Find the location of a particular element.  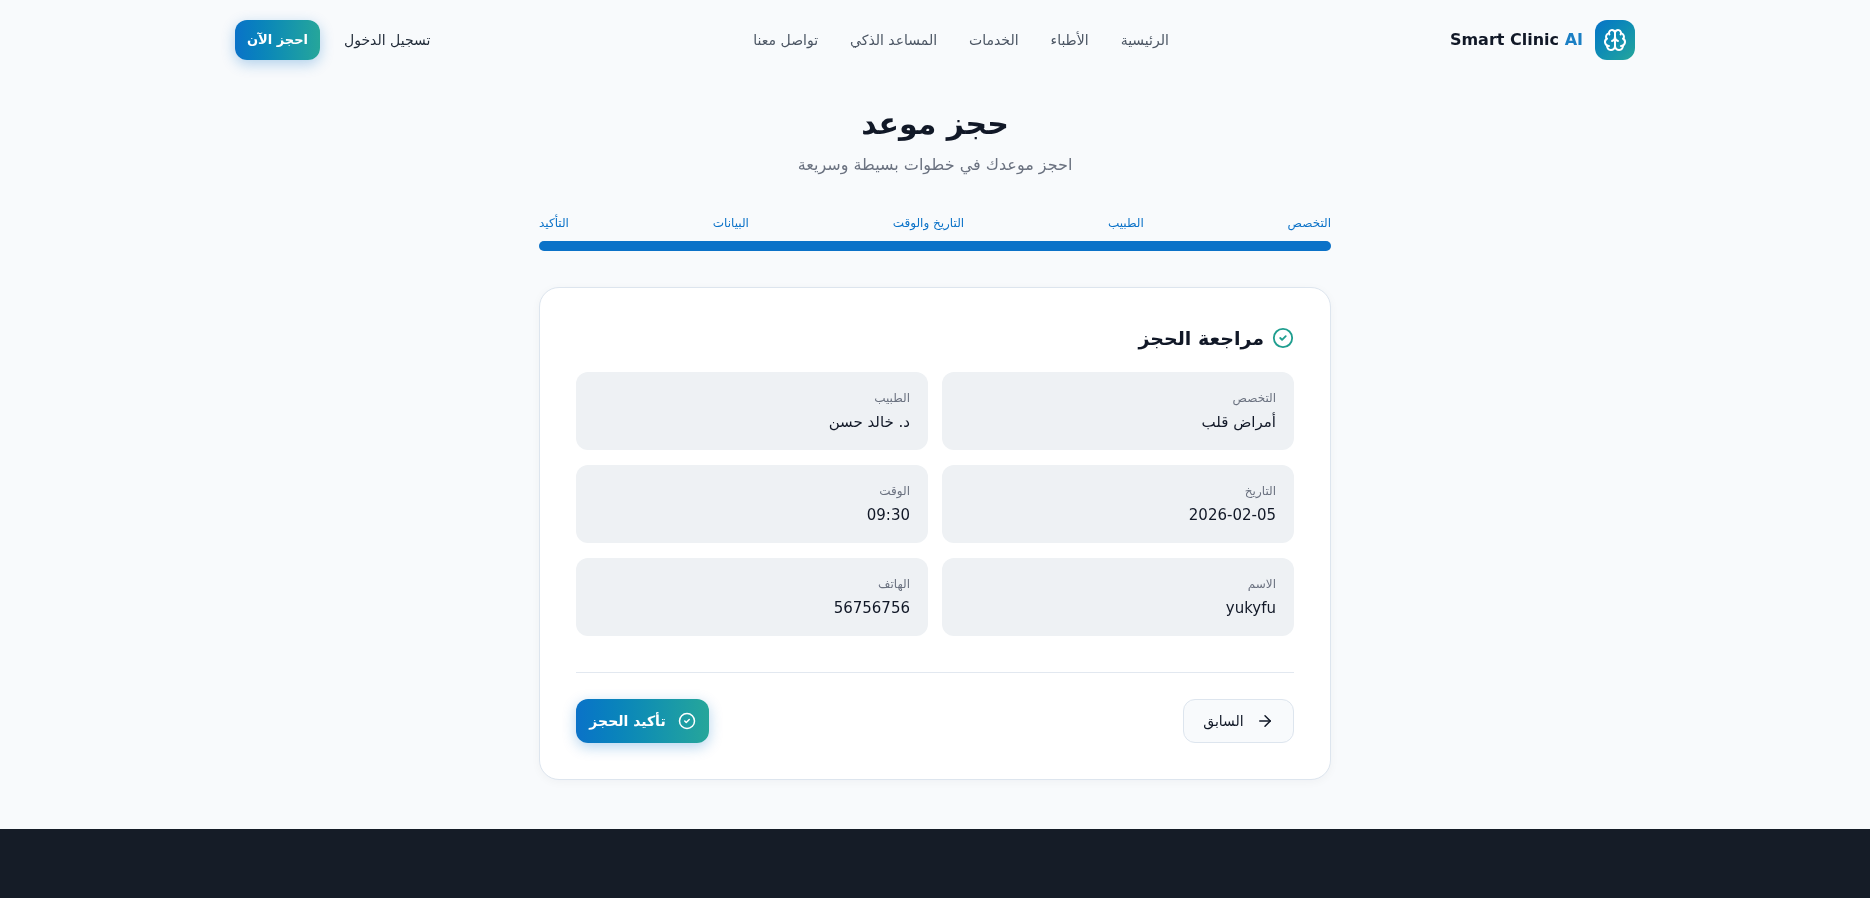

field-value: د. خالد حسن is located at coordinates (868, 422).